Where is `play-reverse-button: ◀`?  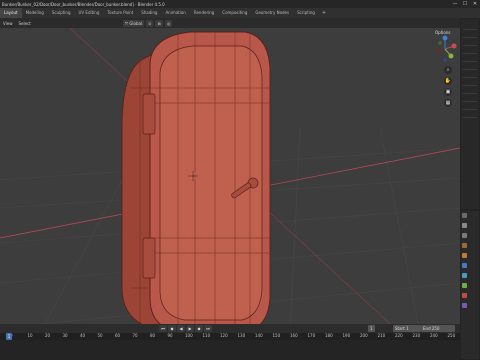
play-reverse-button: ◀ is located at coordinates (181, 328).